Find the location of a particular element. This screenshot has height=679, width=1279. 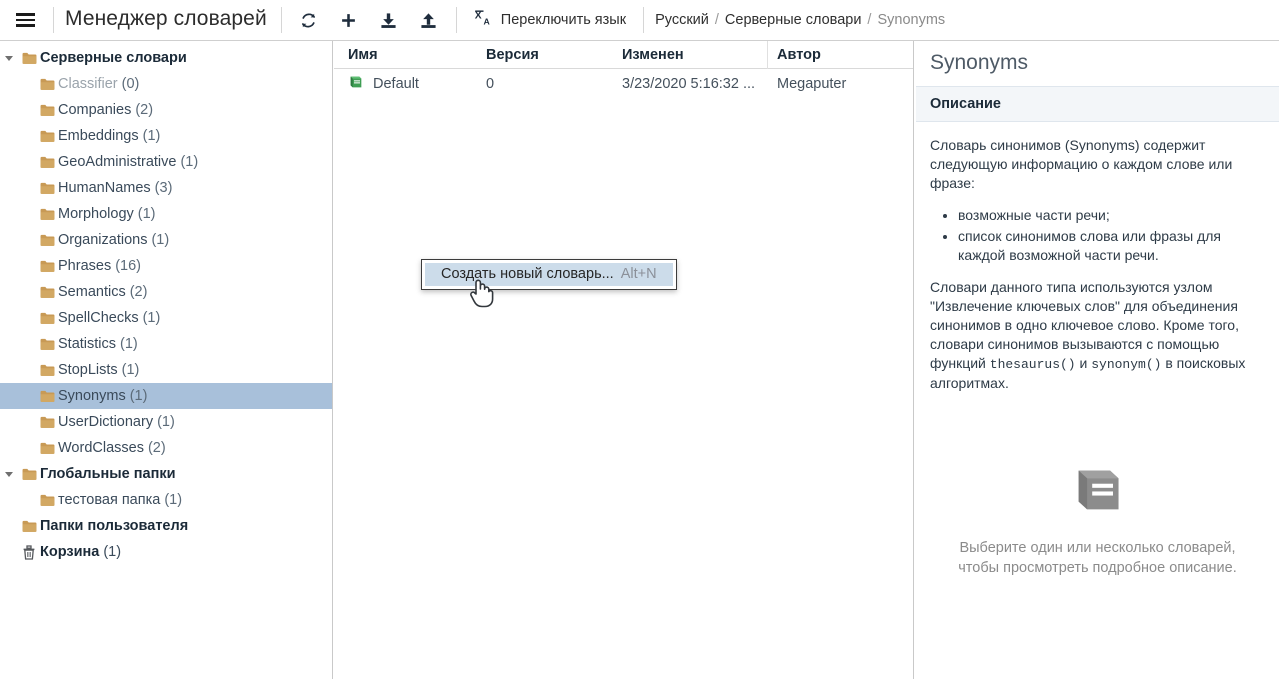

column-header-author: Автор is located at coordinates (837, 54).